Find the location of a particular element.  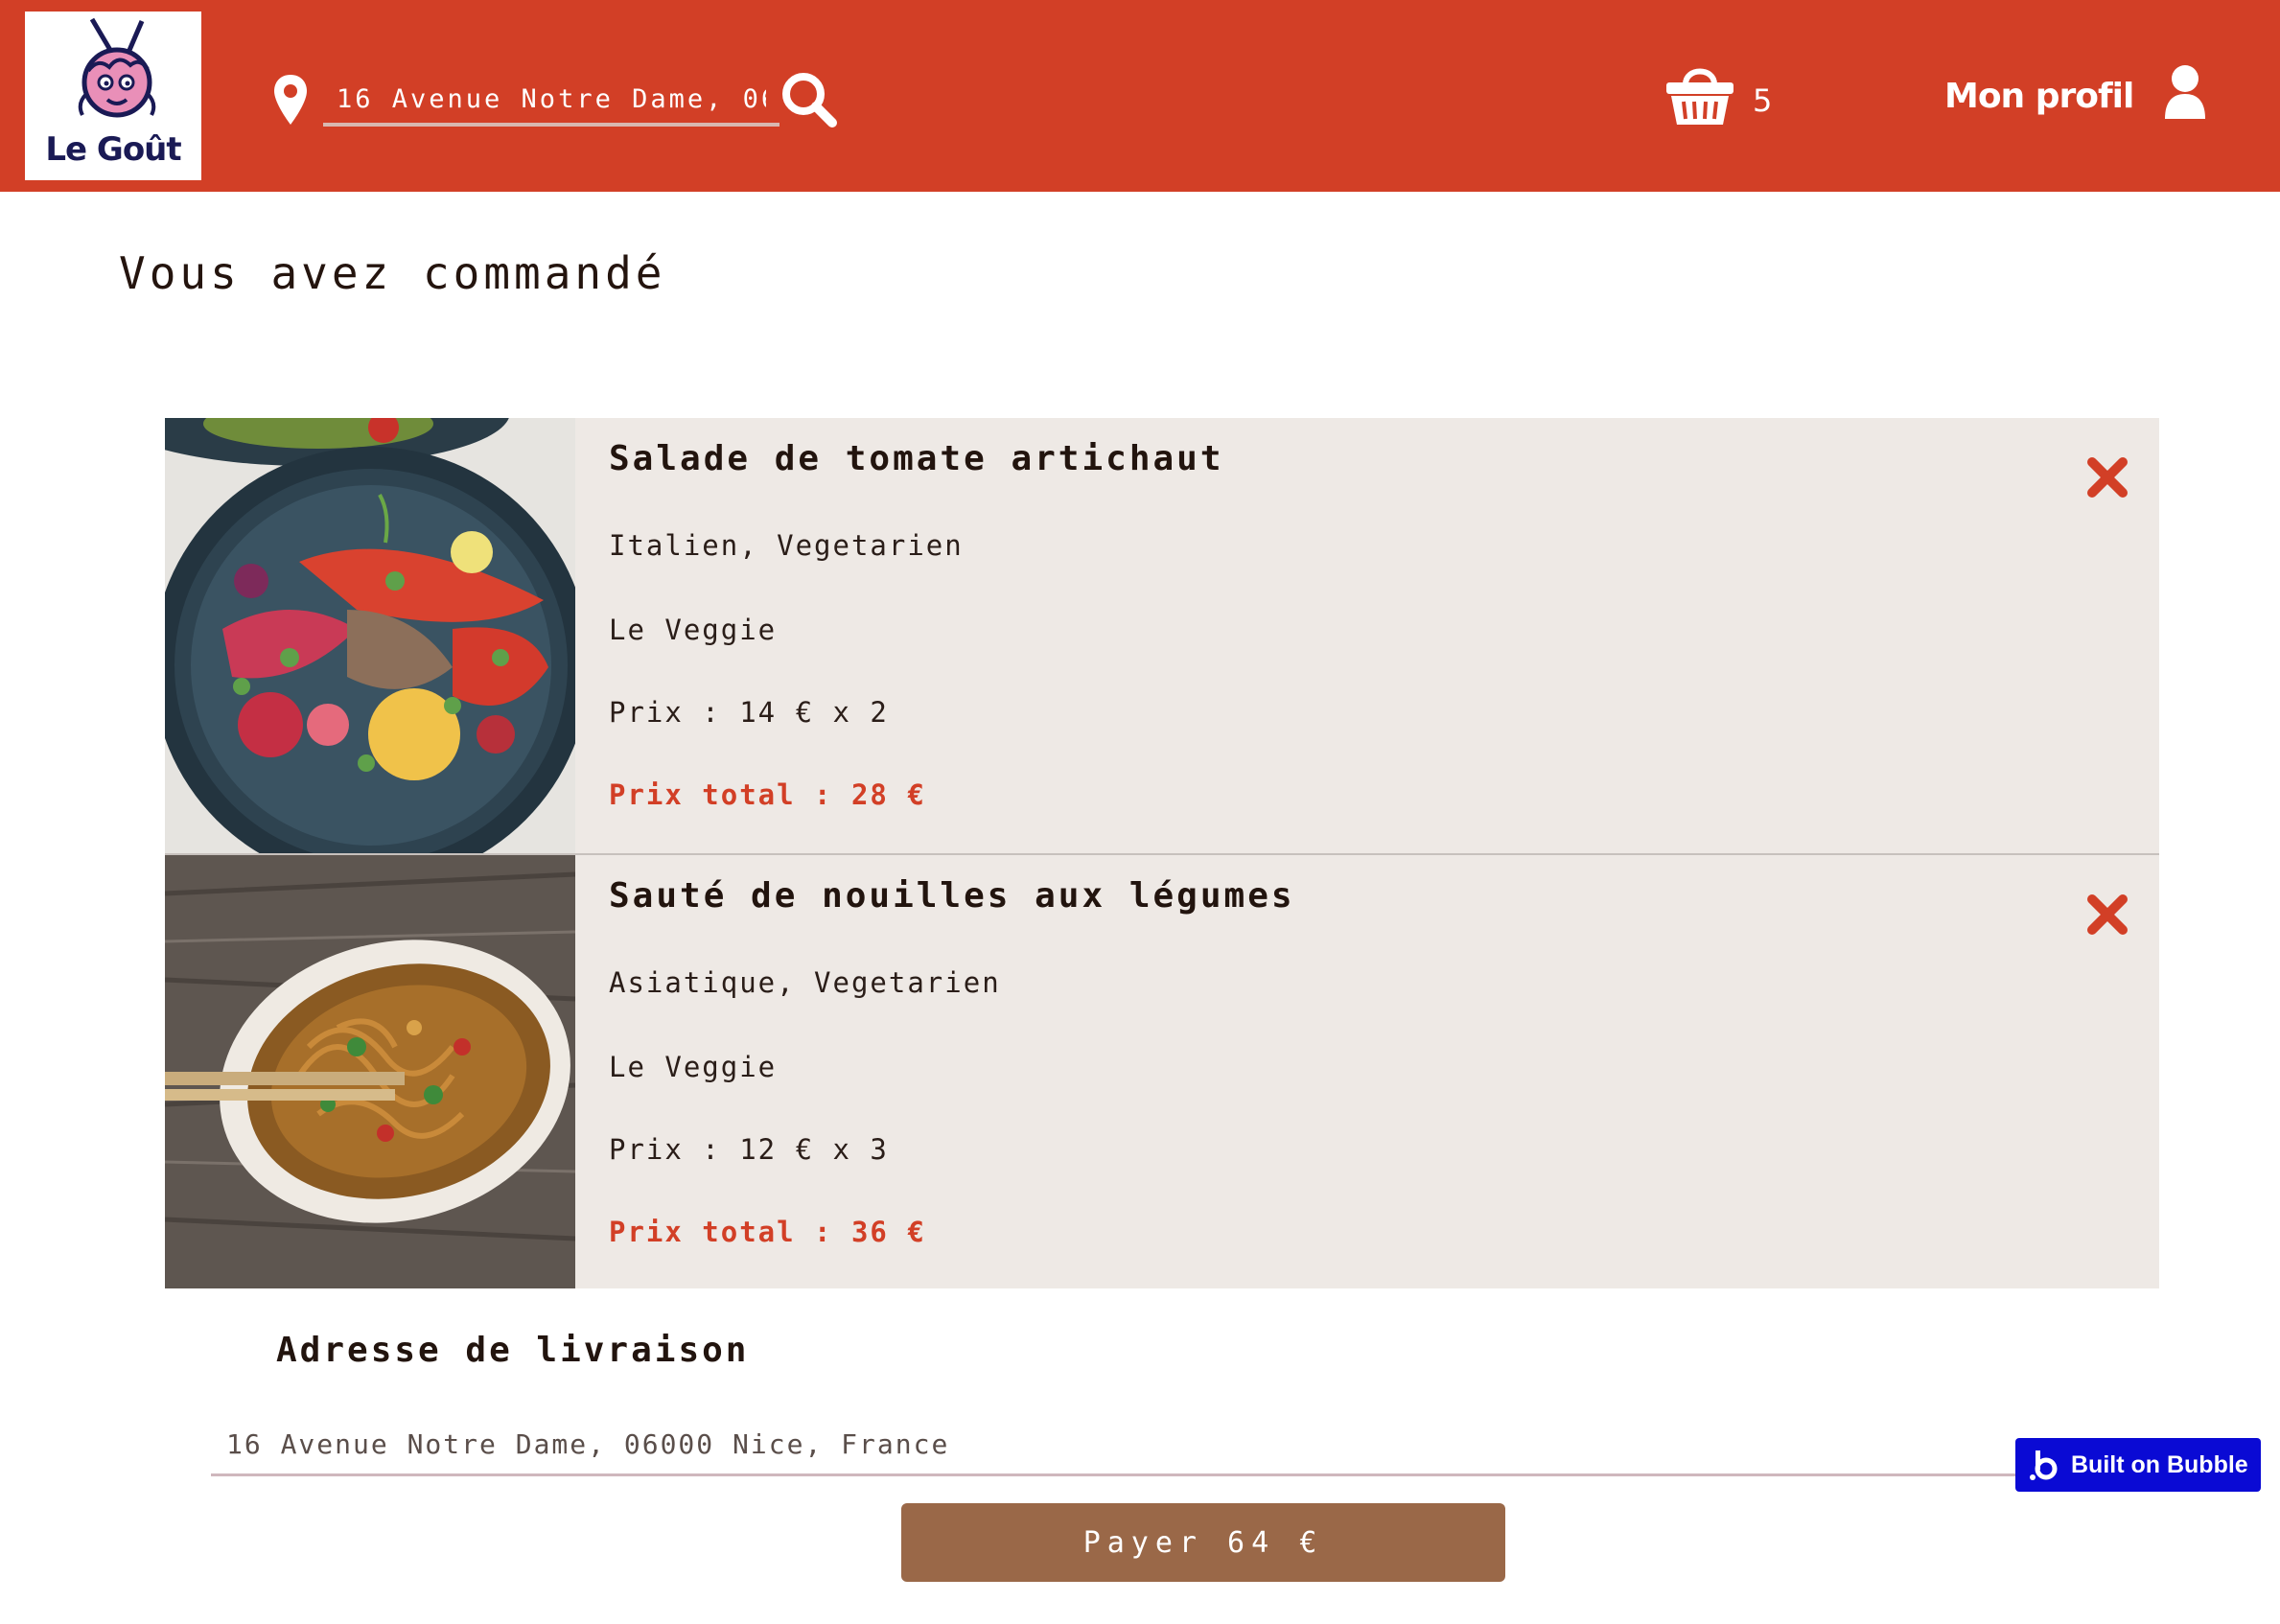

search-icon is located at coordinates (809, 100).